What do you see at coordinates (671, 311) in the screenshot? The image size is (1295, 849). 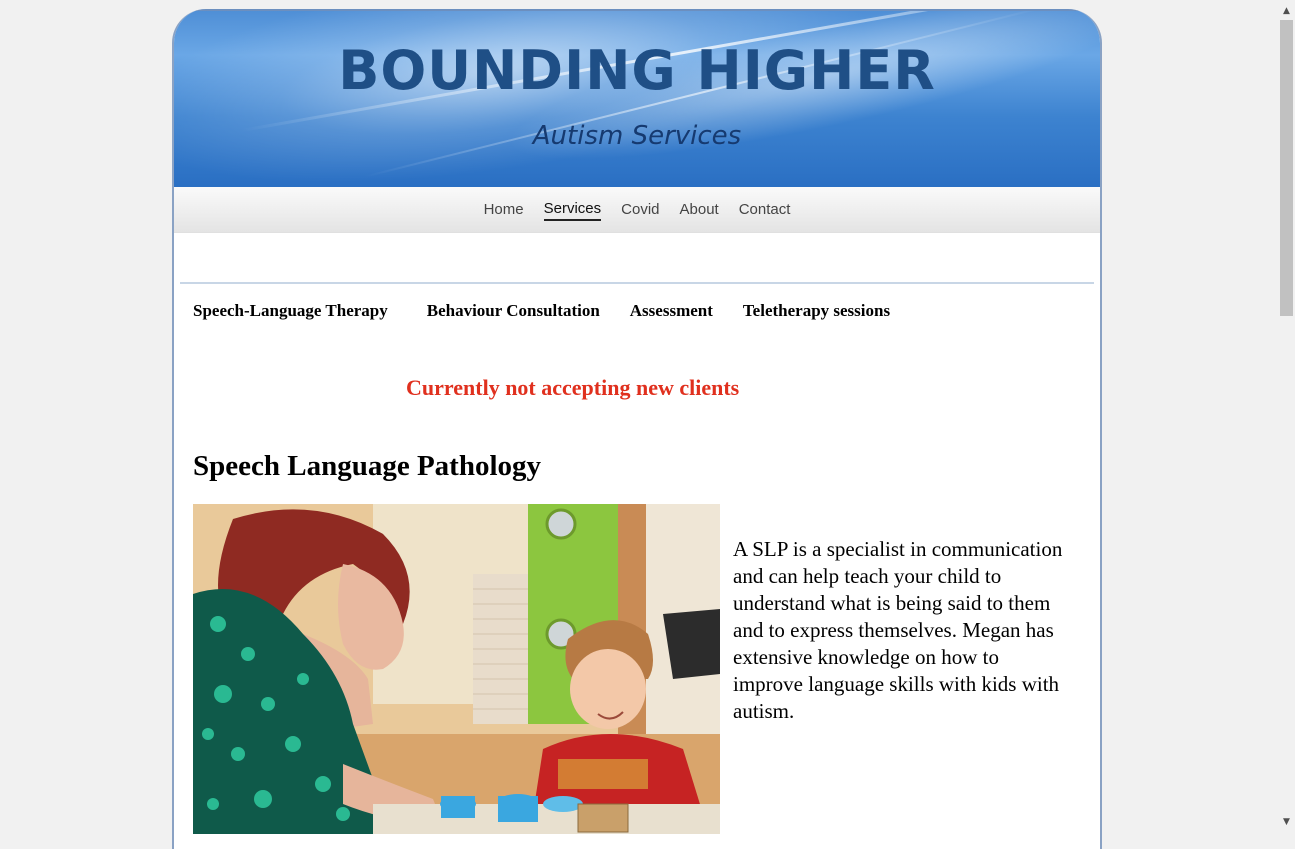 I see `subnav-item-assessment: Assessment` at bounding box center [671, 311].